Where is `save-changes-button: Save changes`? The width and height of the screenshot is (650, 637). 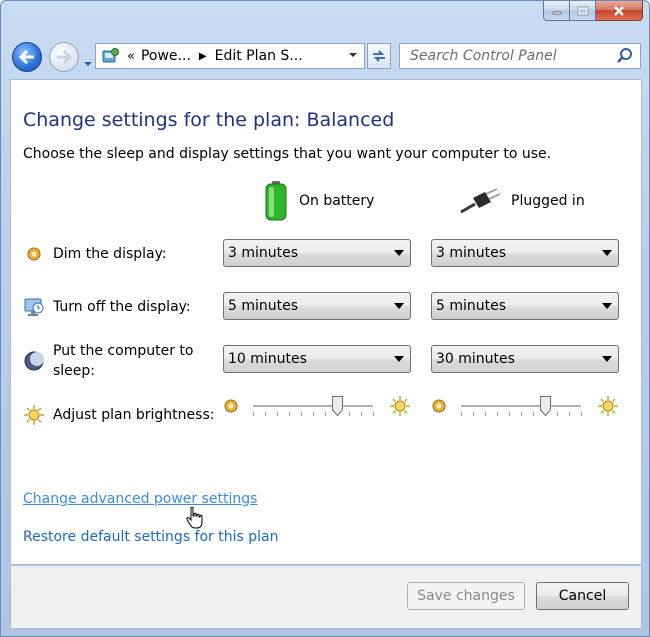
save-changes-button: Save changes is located at coordinates (466, 596).